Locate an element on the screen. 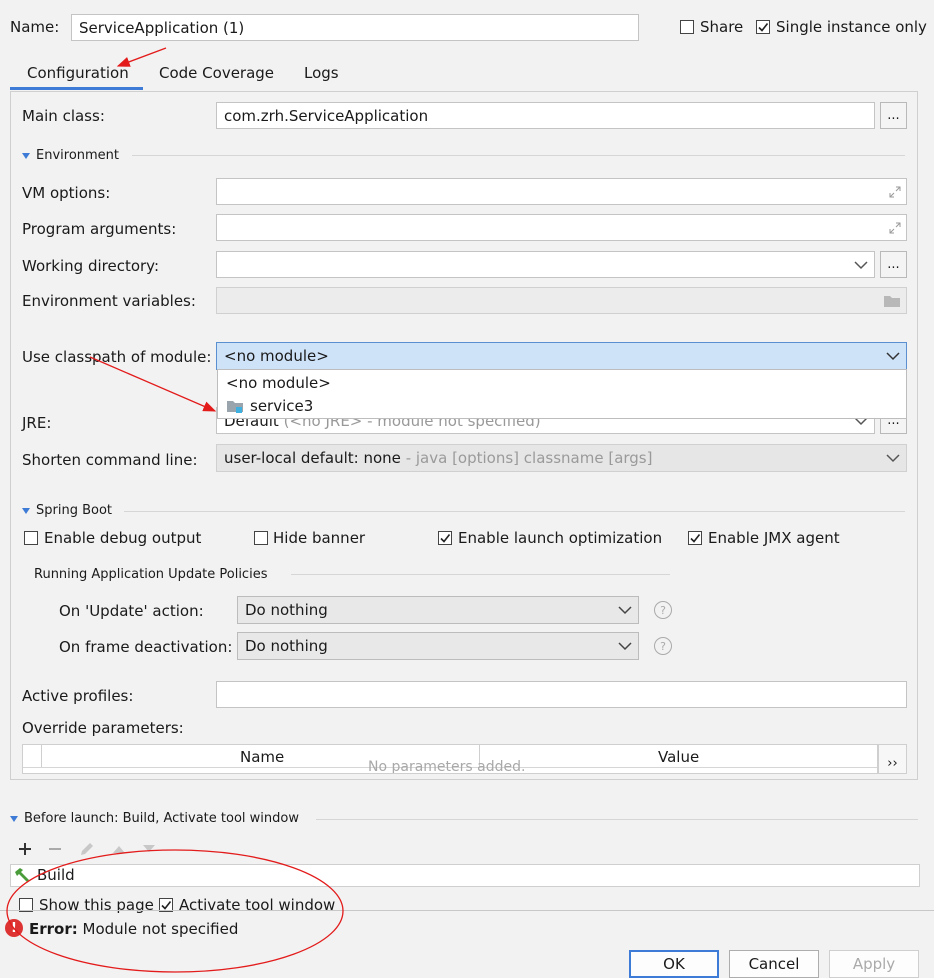  annotation-ellipse is located at coordinates (175, 911).